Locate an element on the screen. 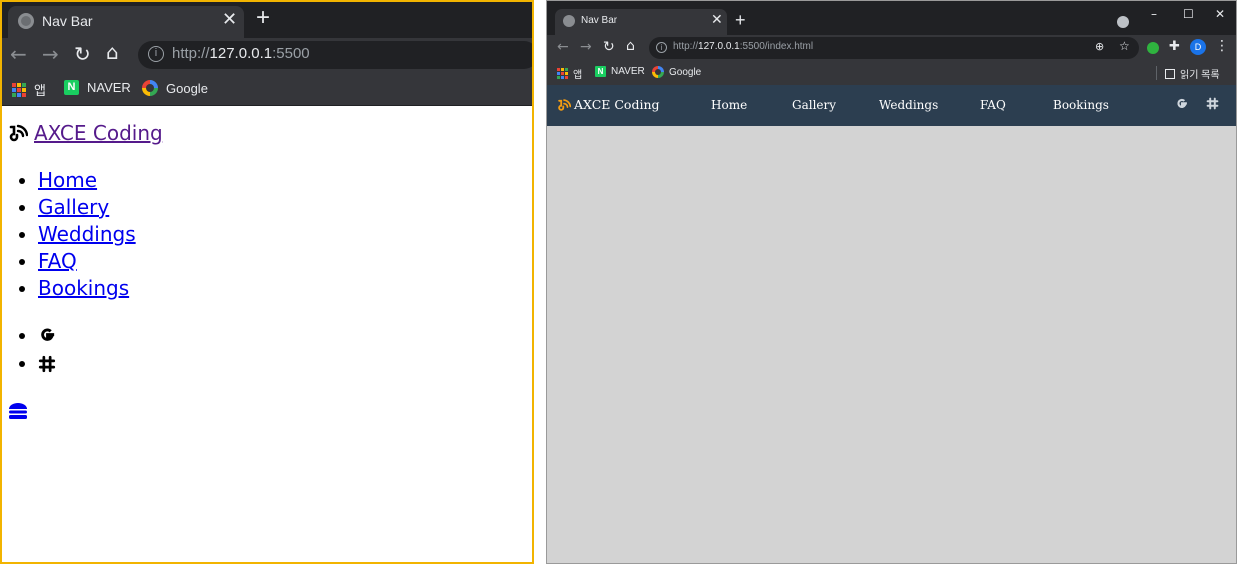 The height and width of the screenshot is (564, 1237). tab-search-icon is located at coordinates (1123, 22).